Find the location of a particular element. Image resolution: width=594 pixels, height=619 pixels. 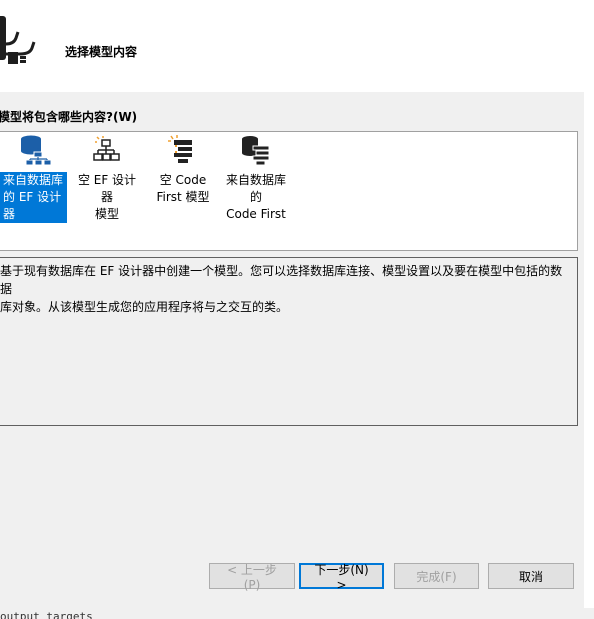

page-title: 选择模型内容 is located at coordinates (101, 52).